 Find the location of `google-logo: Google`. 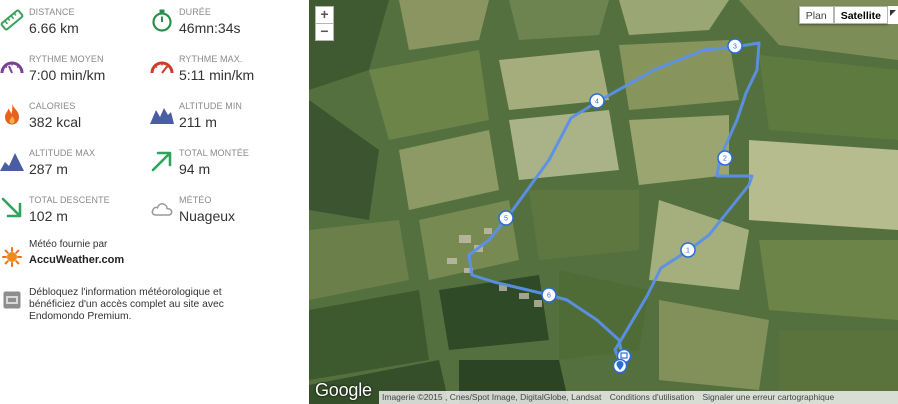

google-logo: Google is located at coordinates (343, 390).